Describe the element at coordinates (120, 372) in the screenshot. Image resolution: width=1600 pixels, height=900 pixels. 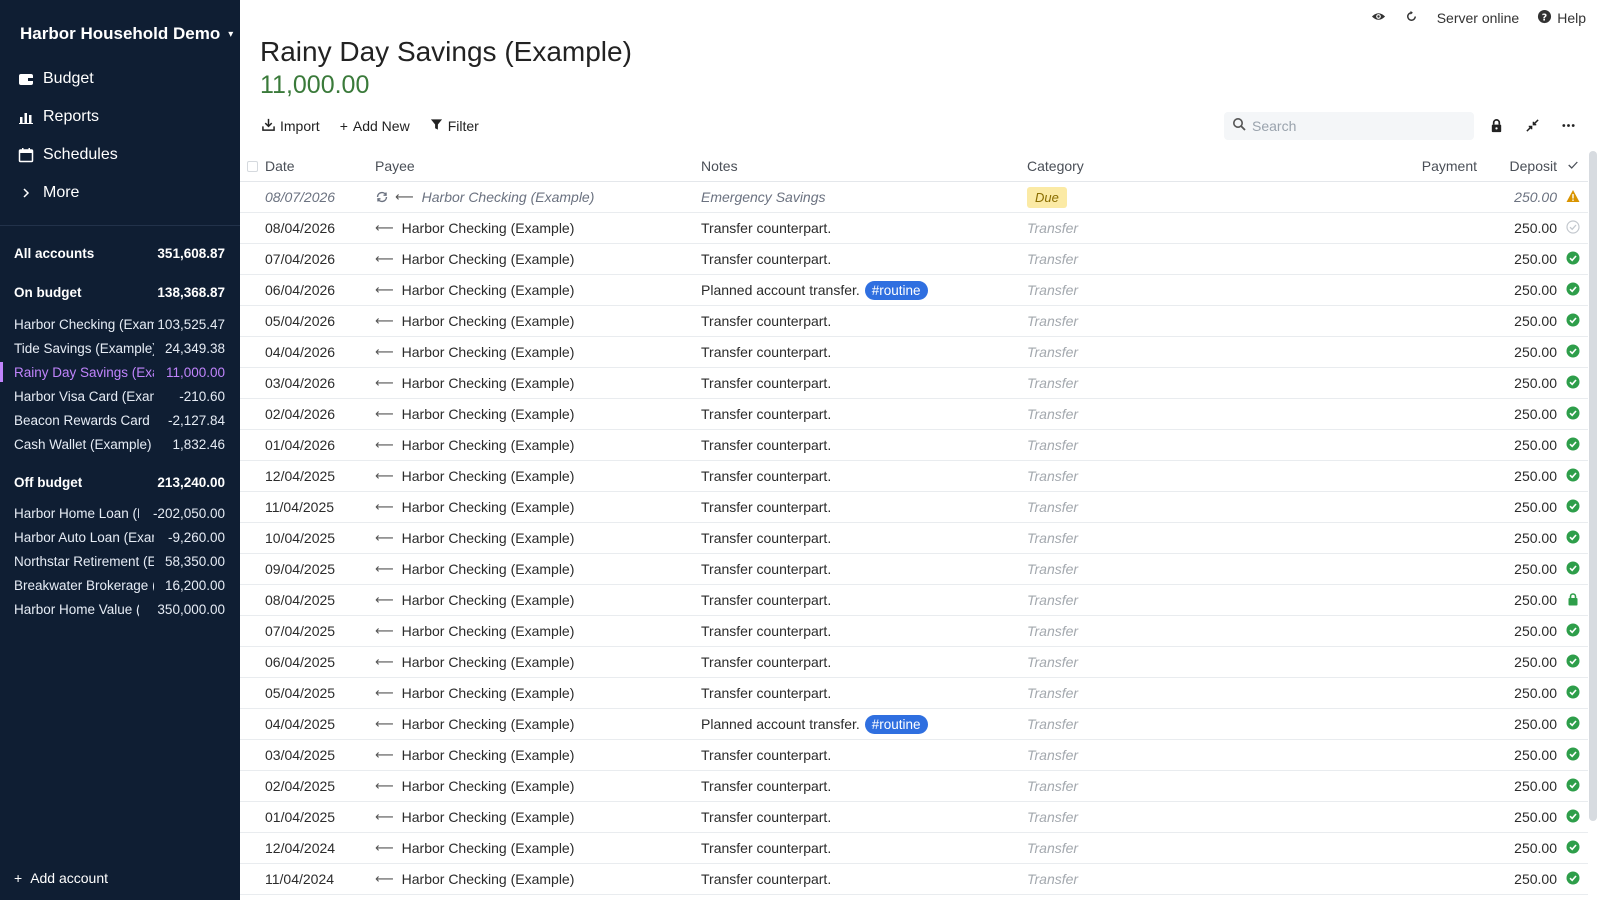
I see `sidebar-account-rainy-day-savings: Rainy Day Savings (Example) 11,000.00` at that location.